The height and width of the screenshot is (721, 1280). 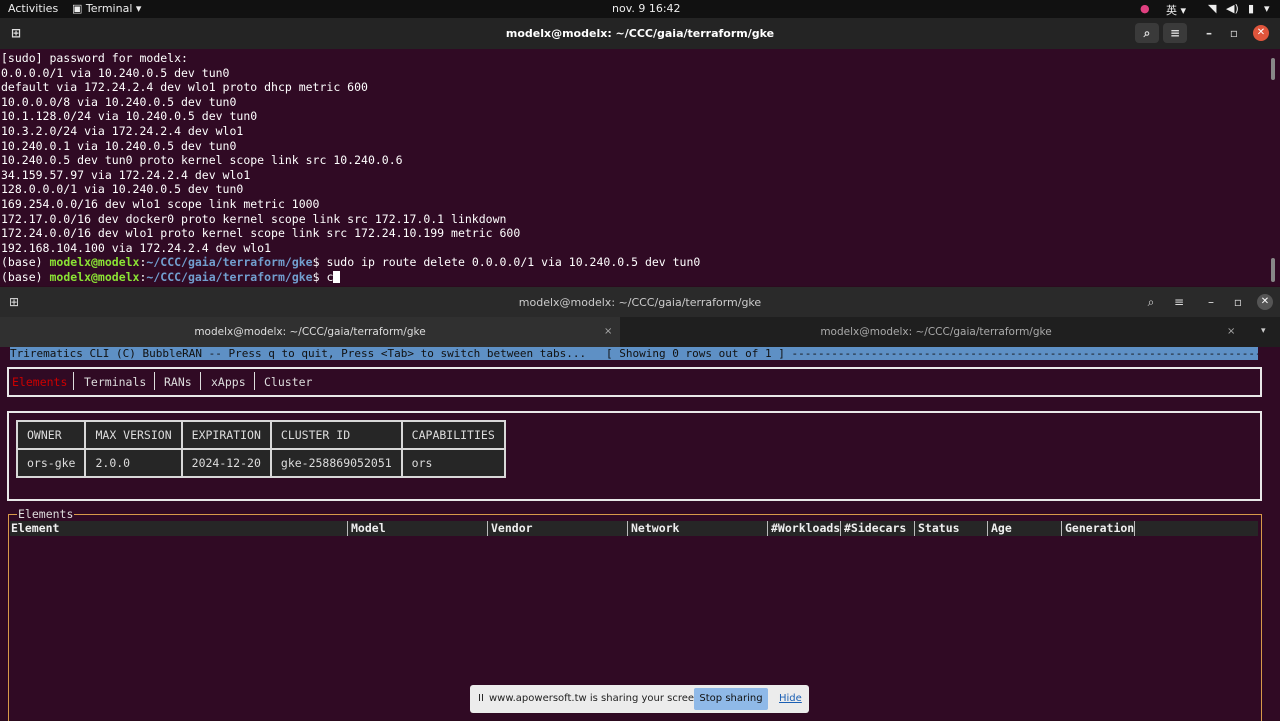 What do you see at coordinates (33, 8) in the screenshot?
I see `activities-button: Activities` at bounding box center [33, 8].